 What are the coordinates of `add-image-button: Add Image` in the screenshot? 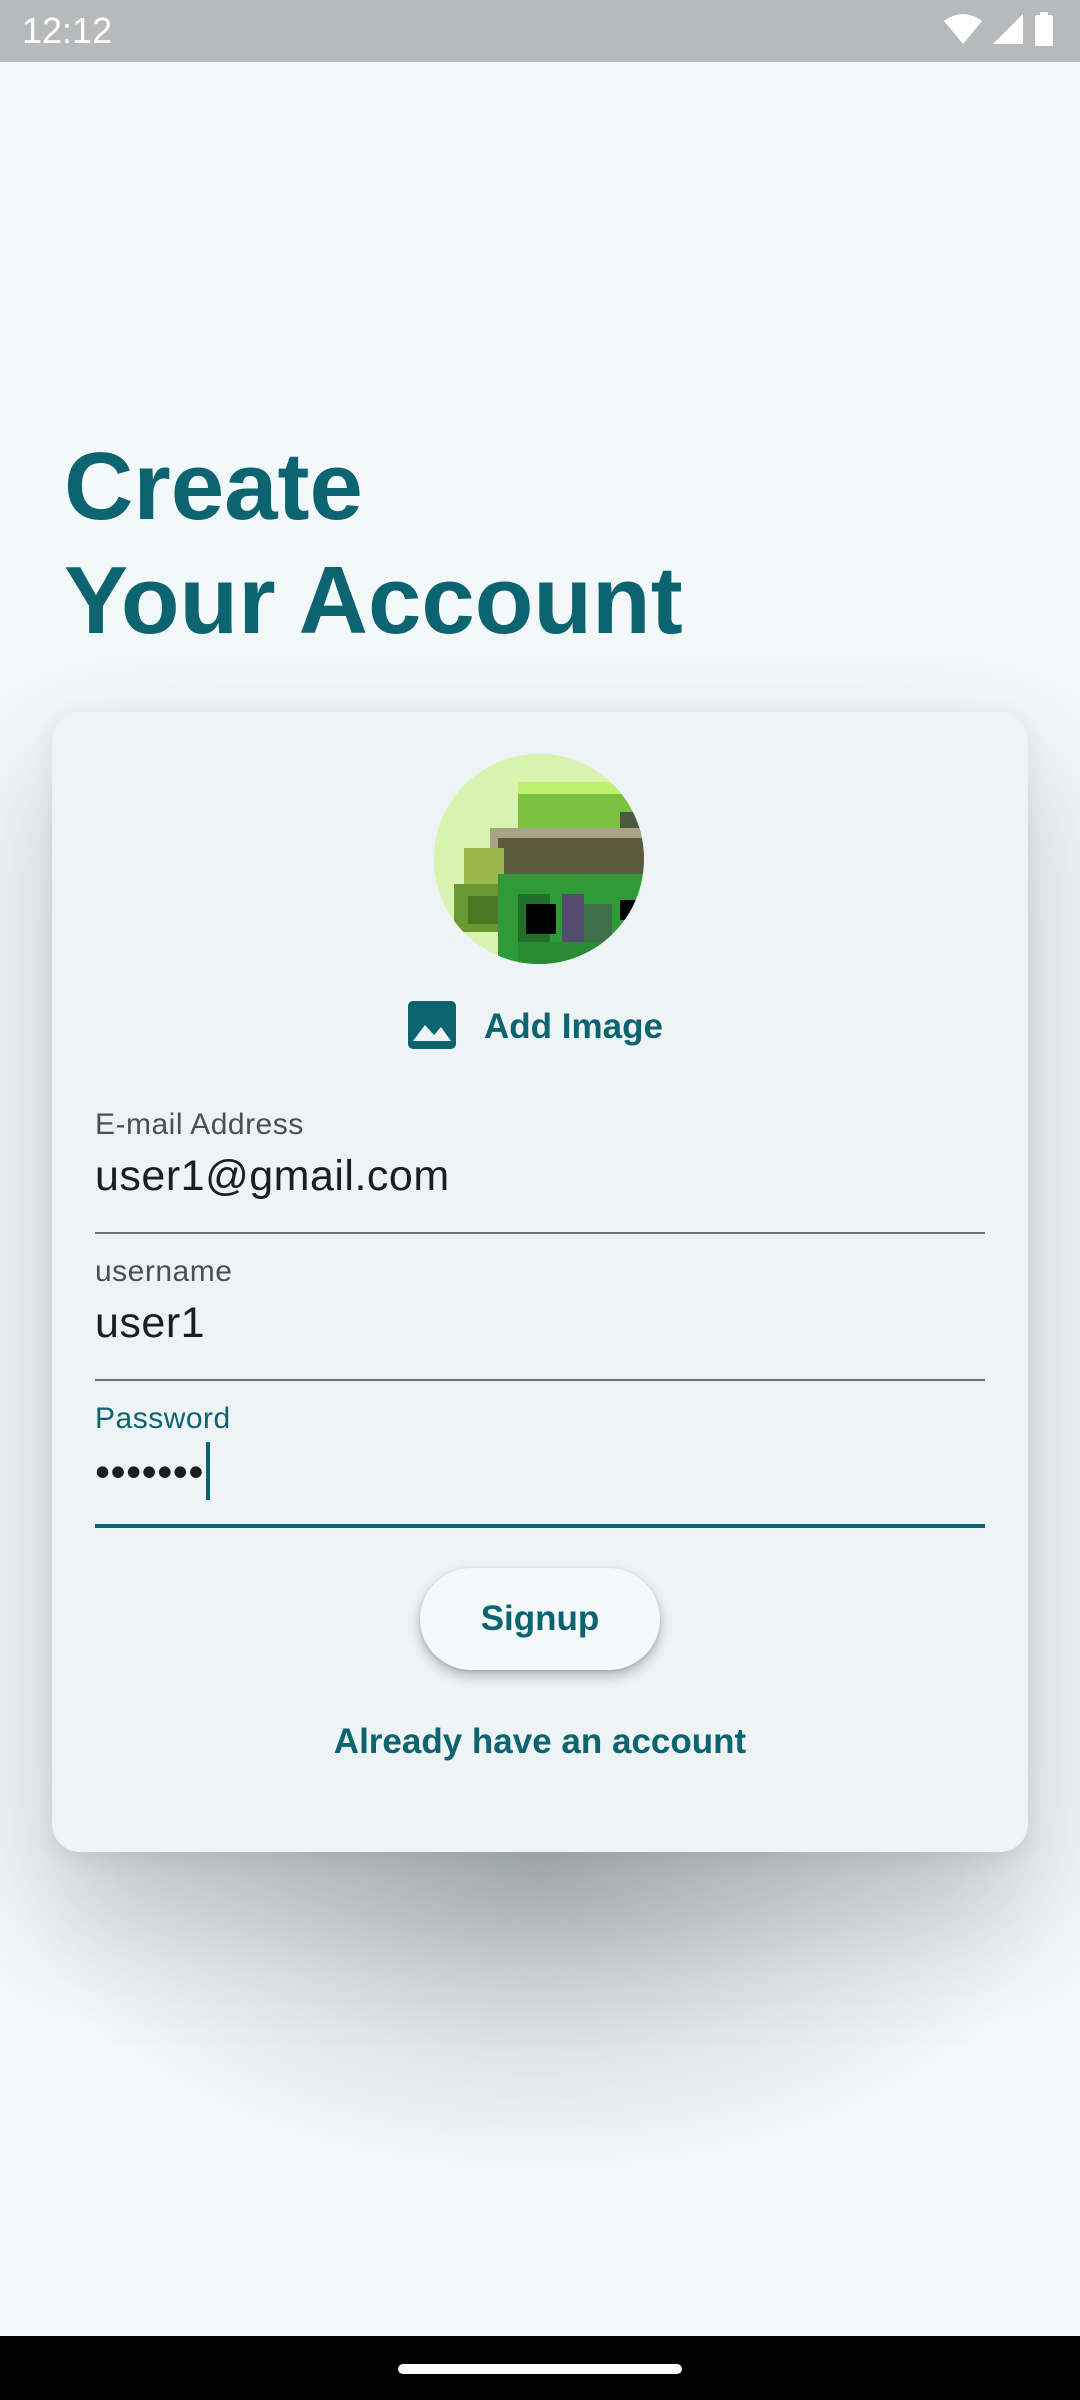 It's located at (535, 1027).